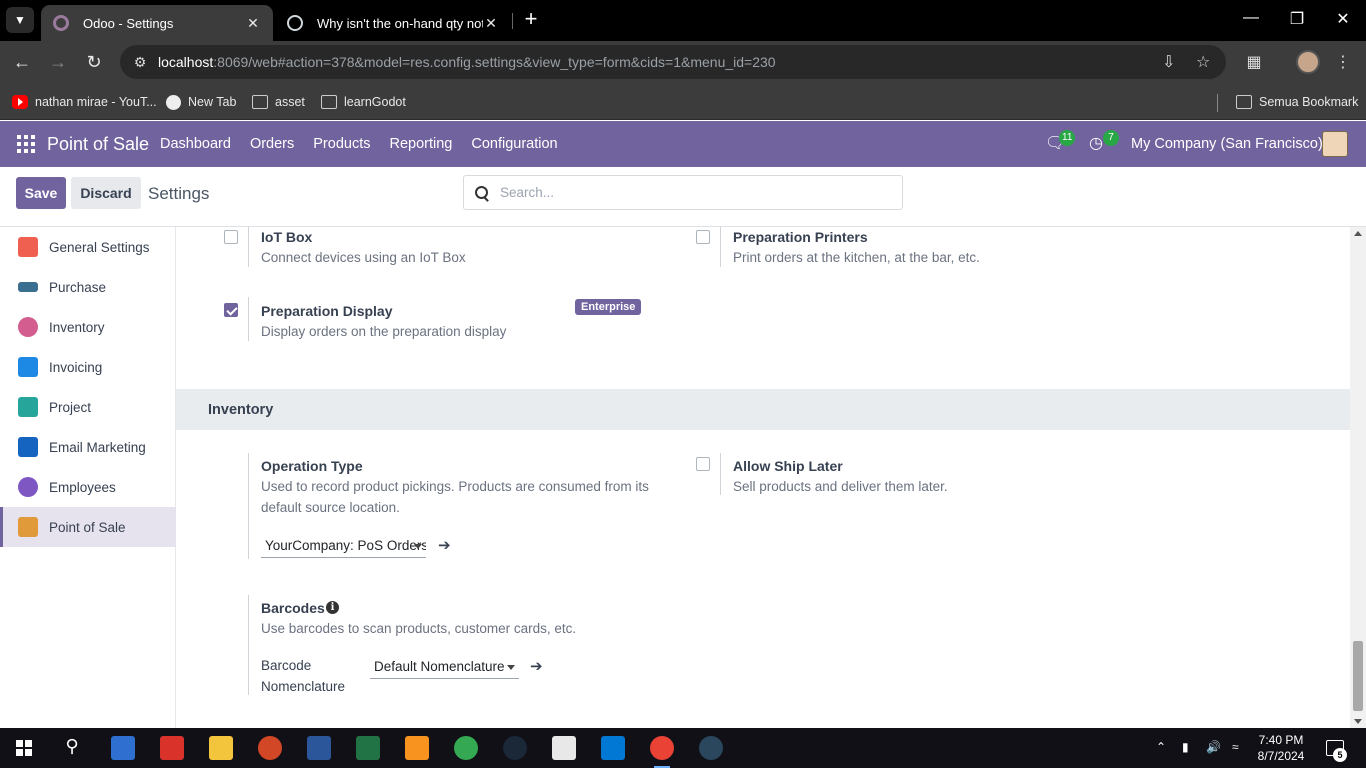 The height and width of the screenshot is (768, 1366). I want to click on bookmark-asset: asset, so click(278, 102).